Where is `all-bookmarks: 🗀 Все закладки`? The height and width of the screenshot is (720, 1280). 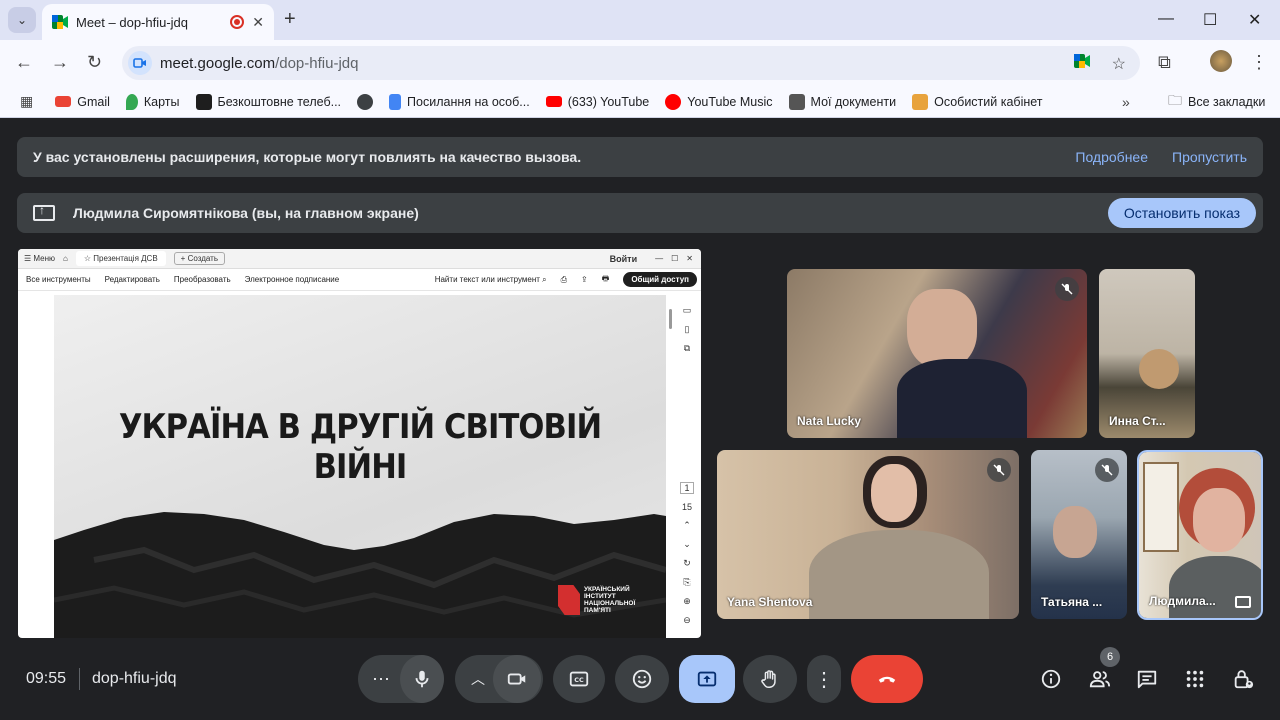 all-bookmarks: 🗀 Все закладки is located at coordinates (1216, 102).